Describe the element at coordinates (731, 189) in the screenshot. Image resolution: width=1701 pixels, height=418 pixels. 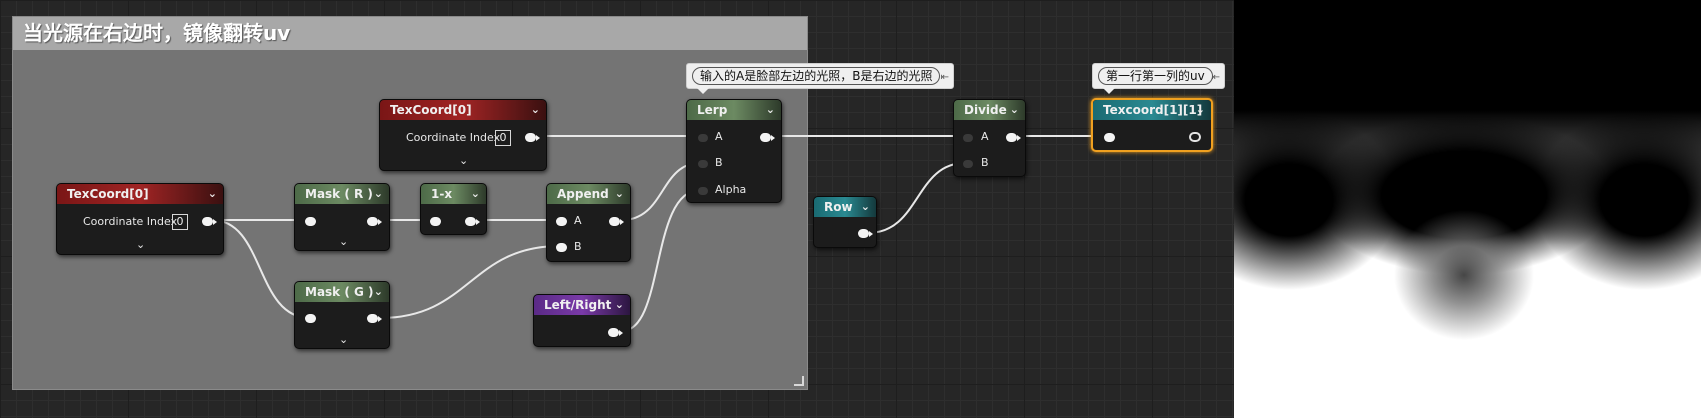
I see `pin-alpha-label: Alpha` at that location.